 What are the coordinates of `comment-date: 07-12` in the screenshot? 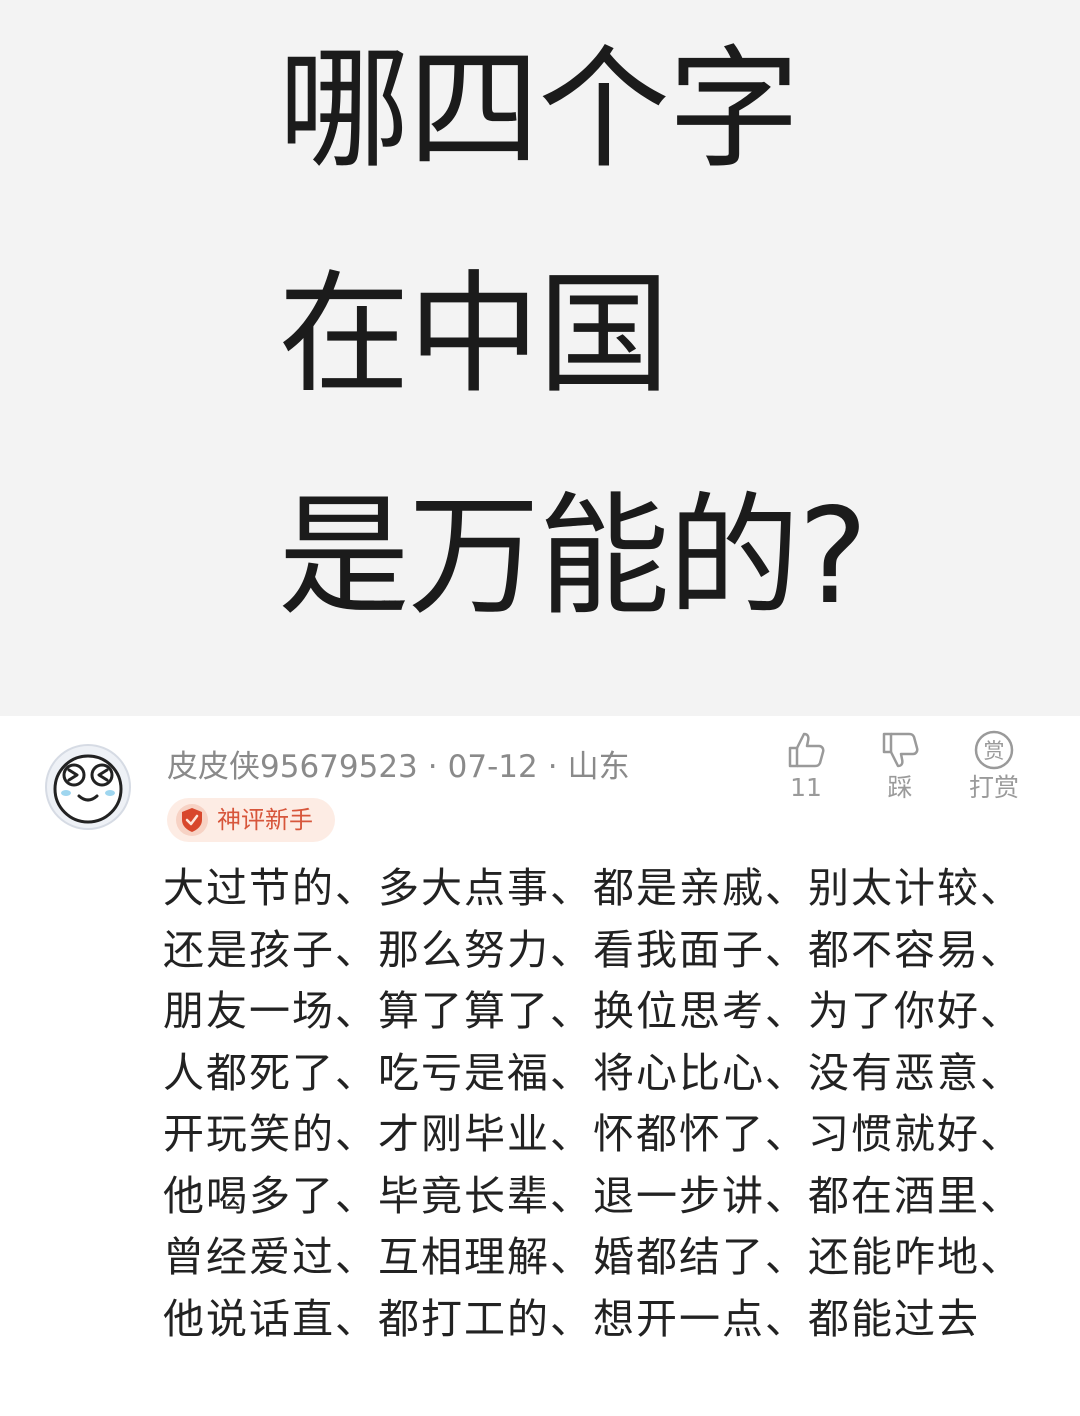 It's located at (492, 767).